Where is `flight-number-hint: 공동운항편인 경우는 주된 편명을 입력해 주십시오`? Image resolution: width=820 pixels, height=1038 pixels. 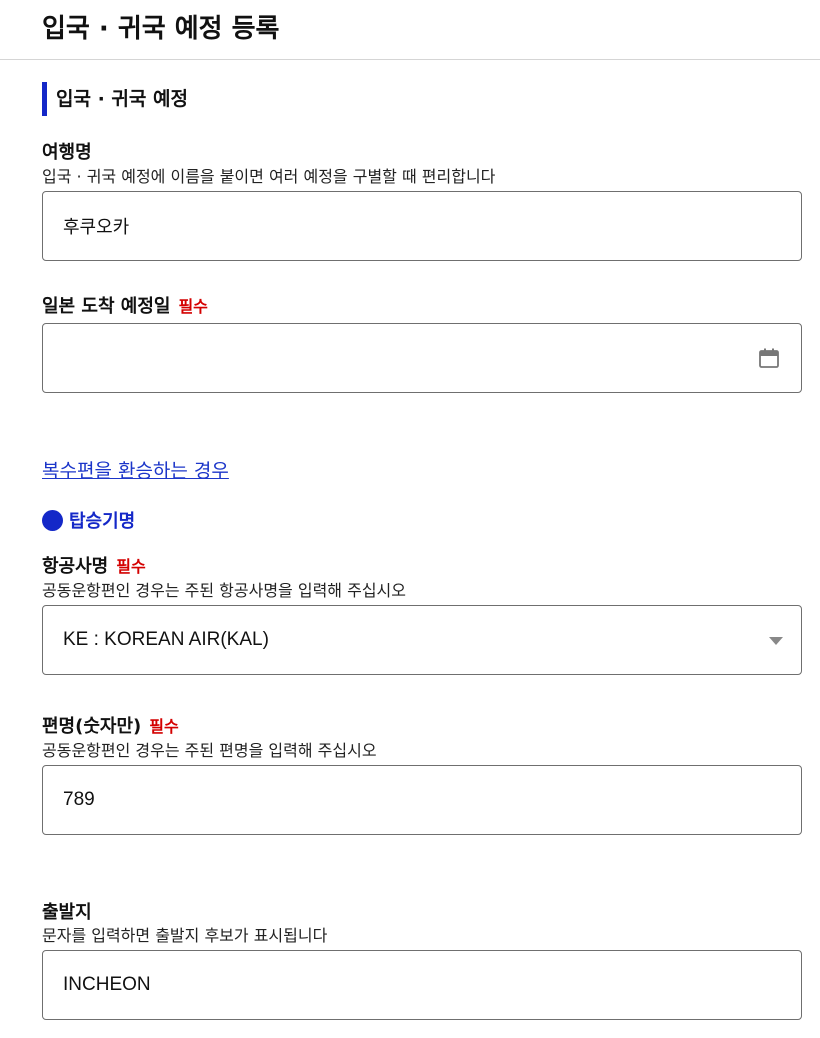
flight-number-hint: 공동운항편인 경우는 주된 편명을 입력해 주십시오 is located at coordinates (209, 750).